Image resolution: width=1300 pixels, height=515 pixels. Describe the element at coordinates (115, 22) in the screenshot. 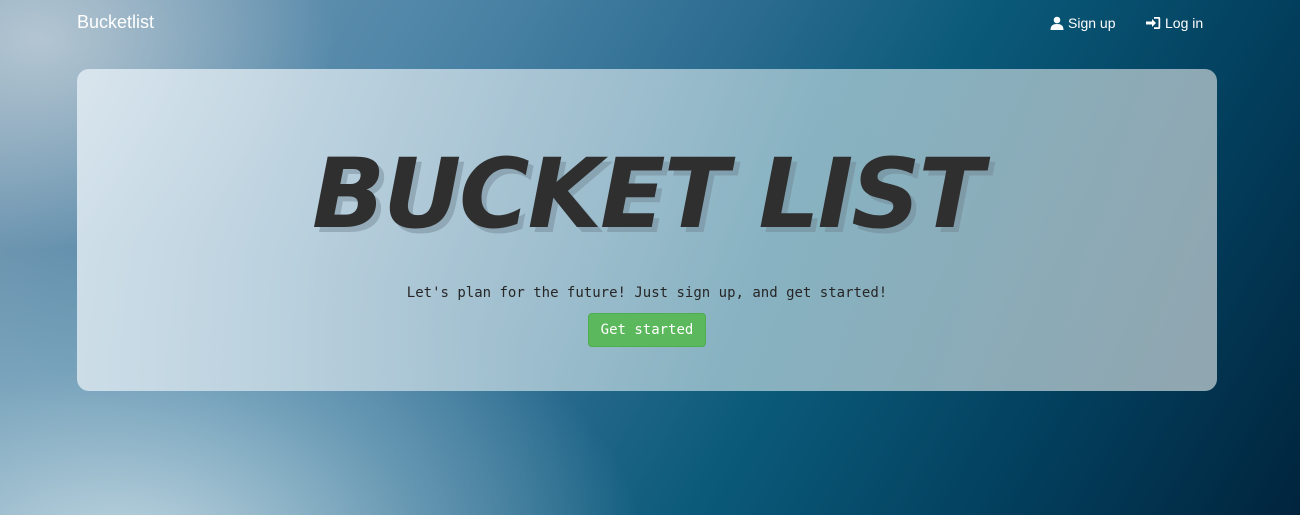

I see `brand-link: Bucketlist` at that location.